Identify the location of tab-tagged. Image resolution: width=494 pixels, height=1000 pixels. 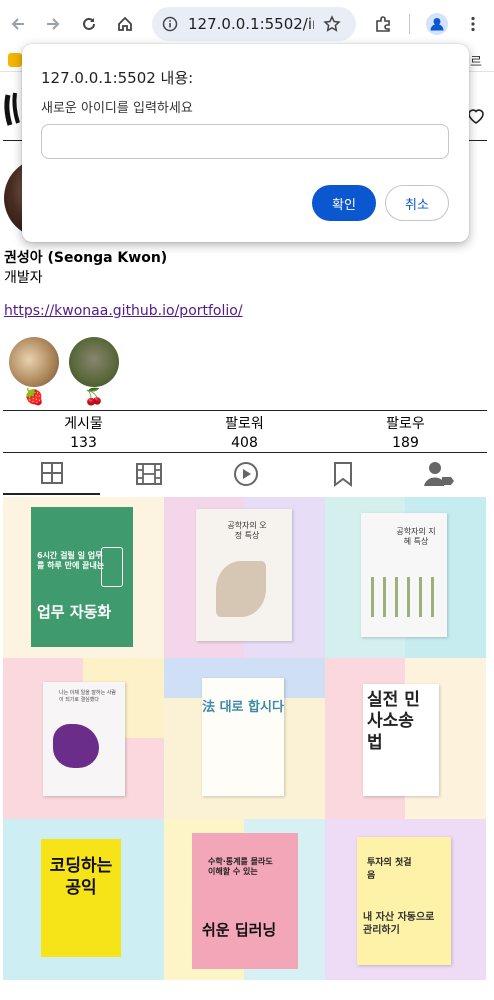
(439, 474).